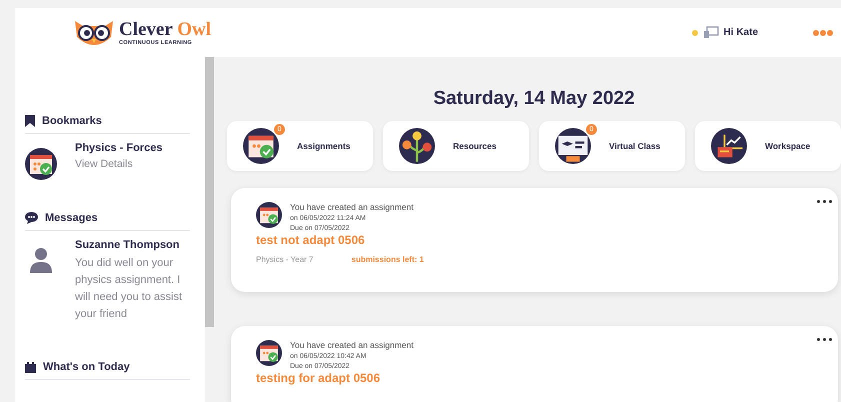 This screenshot has height=402, width=841. What do you see at coordinates (127, 245) in the screenshot?
I see `message-sender: Suzanne Thompson` at bounding box center [127, 245].